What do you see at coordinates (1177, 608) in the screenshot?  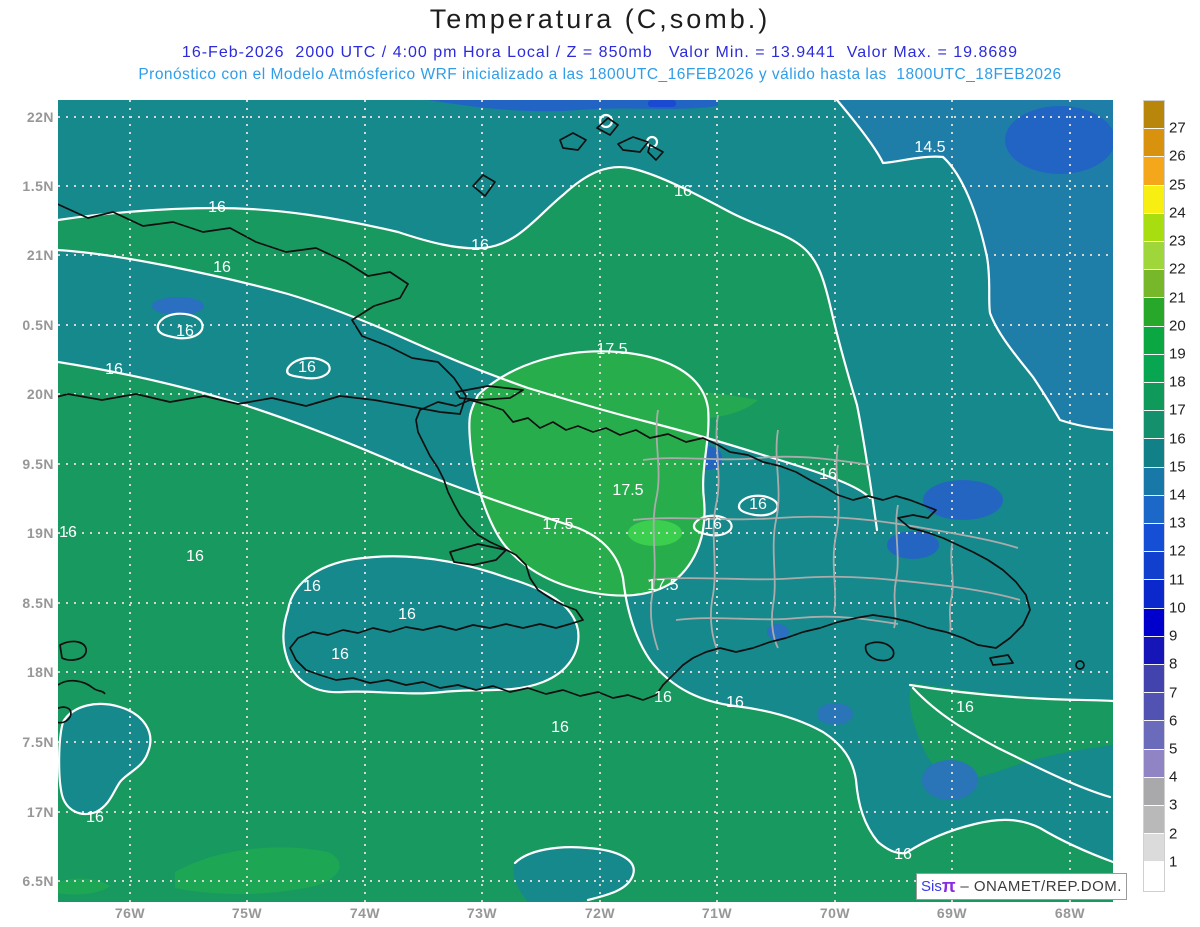 I see `colorbar-tick-label: 10` at bounding box center [1177, 608].